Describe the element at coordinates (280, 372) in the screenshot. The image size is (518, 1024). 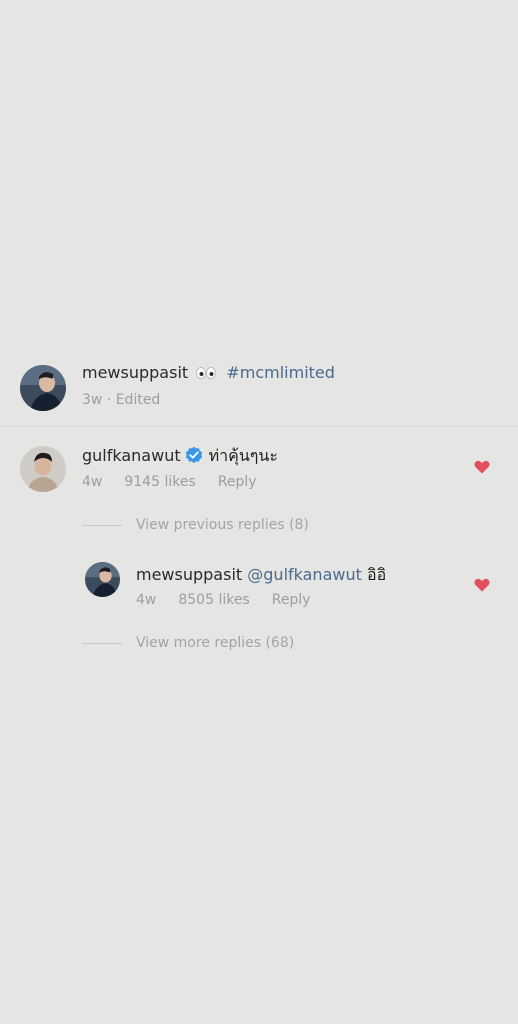
I see `caption-hashtag: #mcmlimited` at that location.